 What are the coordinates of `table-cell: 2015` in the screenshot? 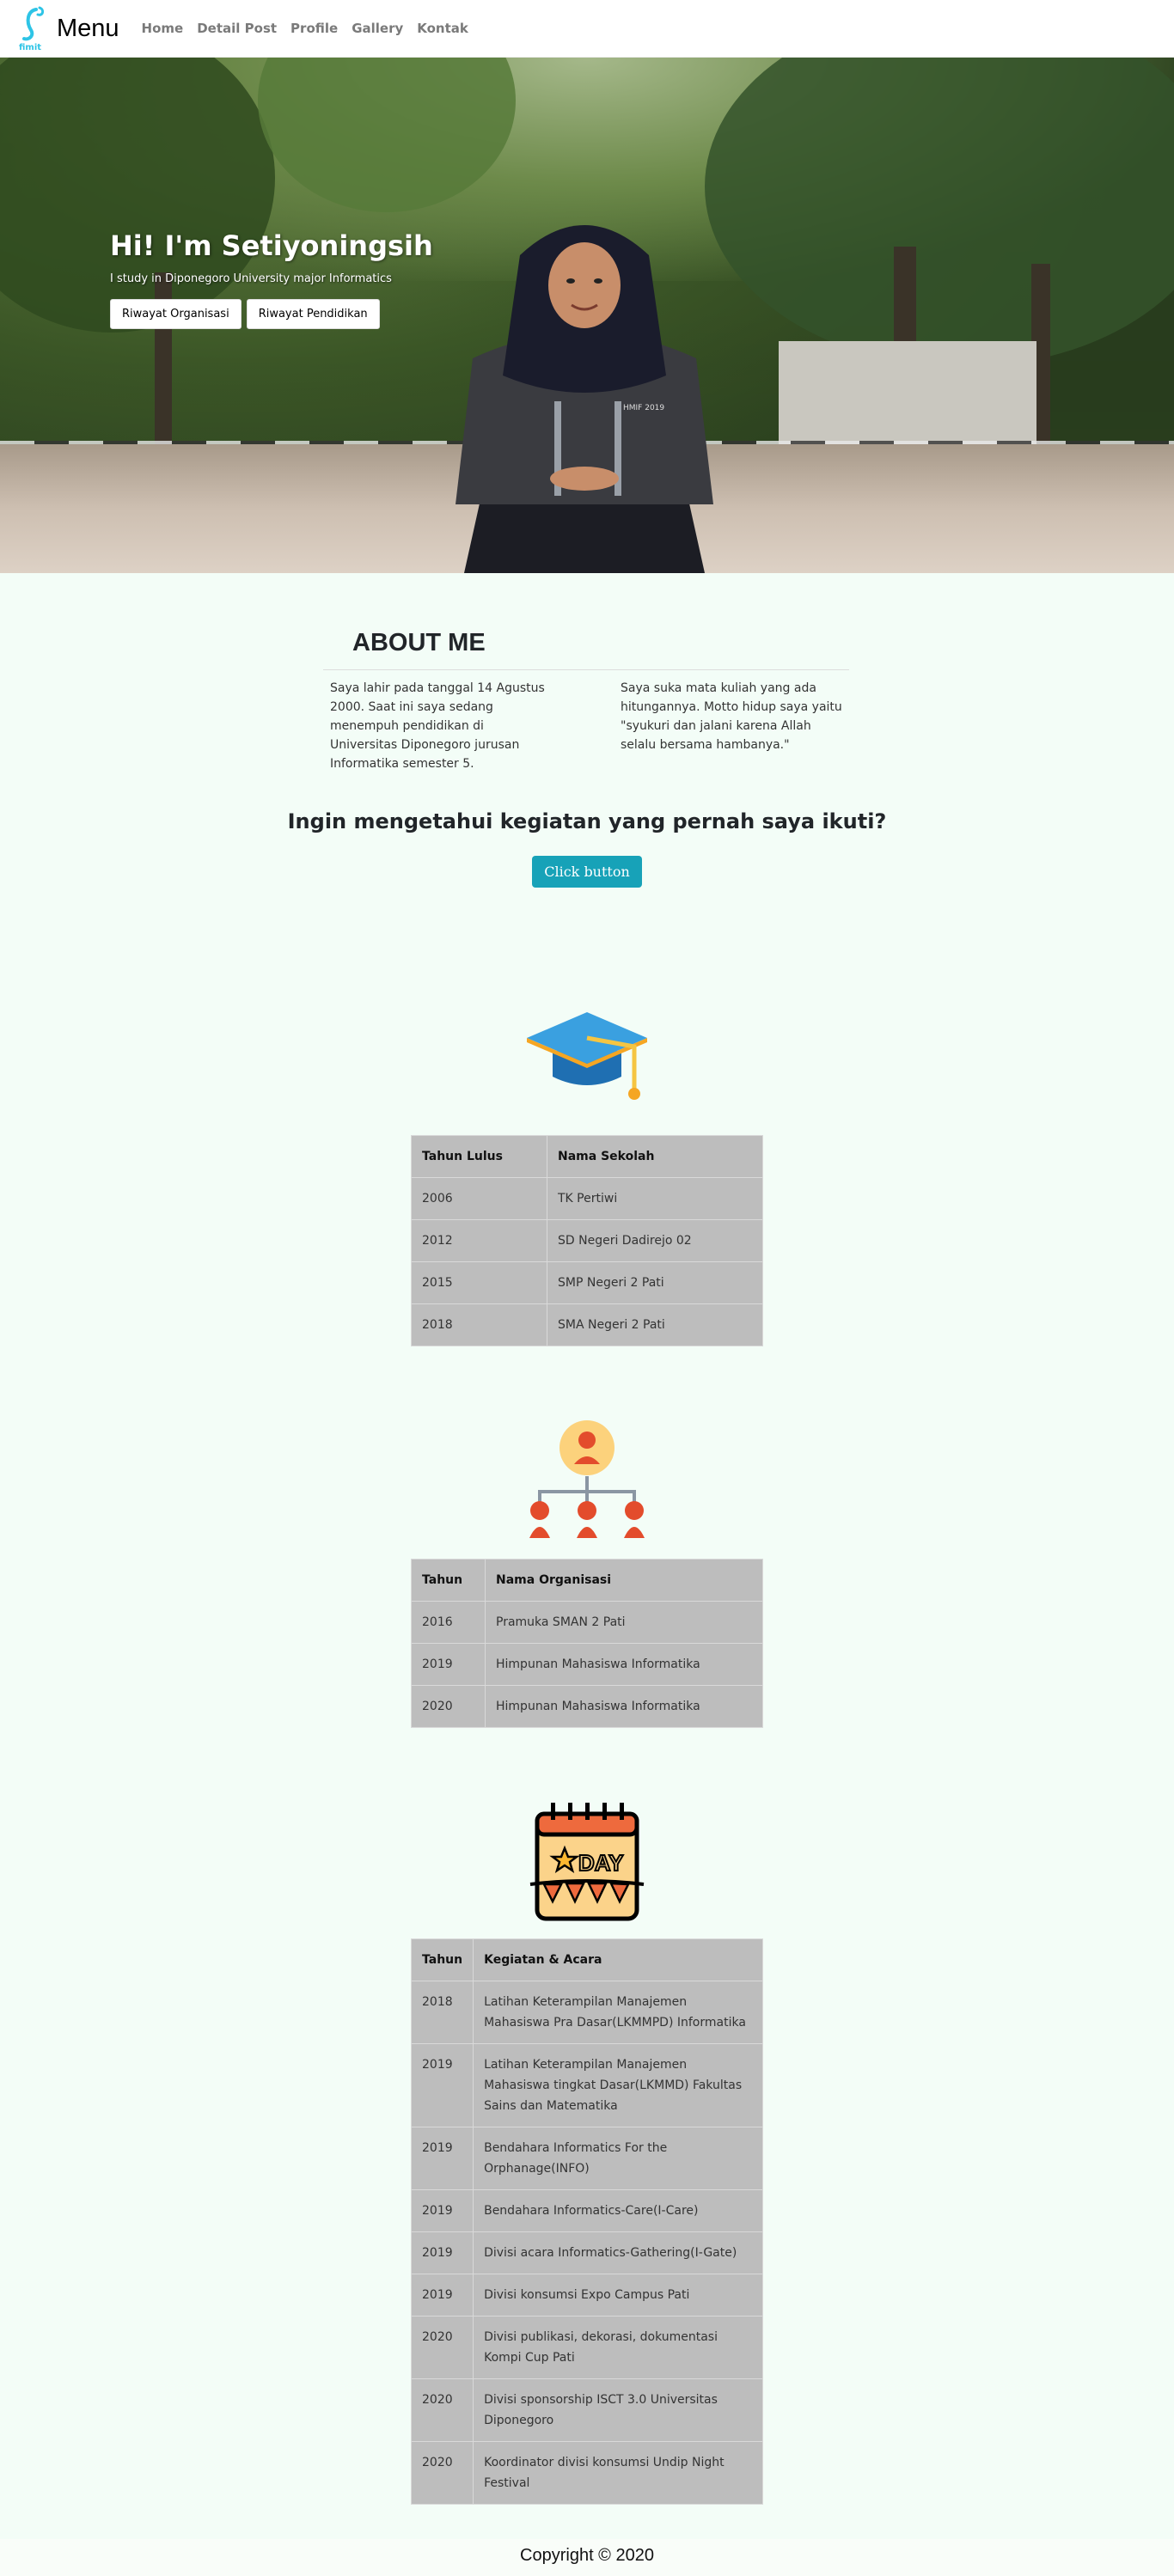 It's located at (479, 1282).